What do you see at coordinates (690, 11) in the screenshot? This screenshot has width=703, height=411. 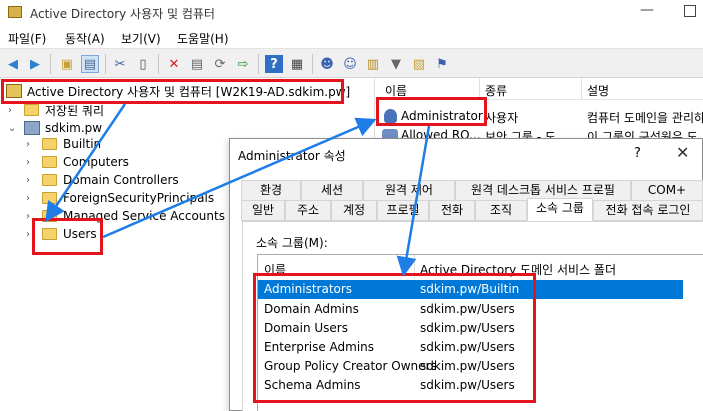 I see `maximize-button` at bounding box center [690, 11].